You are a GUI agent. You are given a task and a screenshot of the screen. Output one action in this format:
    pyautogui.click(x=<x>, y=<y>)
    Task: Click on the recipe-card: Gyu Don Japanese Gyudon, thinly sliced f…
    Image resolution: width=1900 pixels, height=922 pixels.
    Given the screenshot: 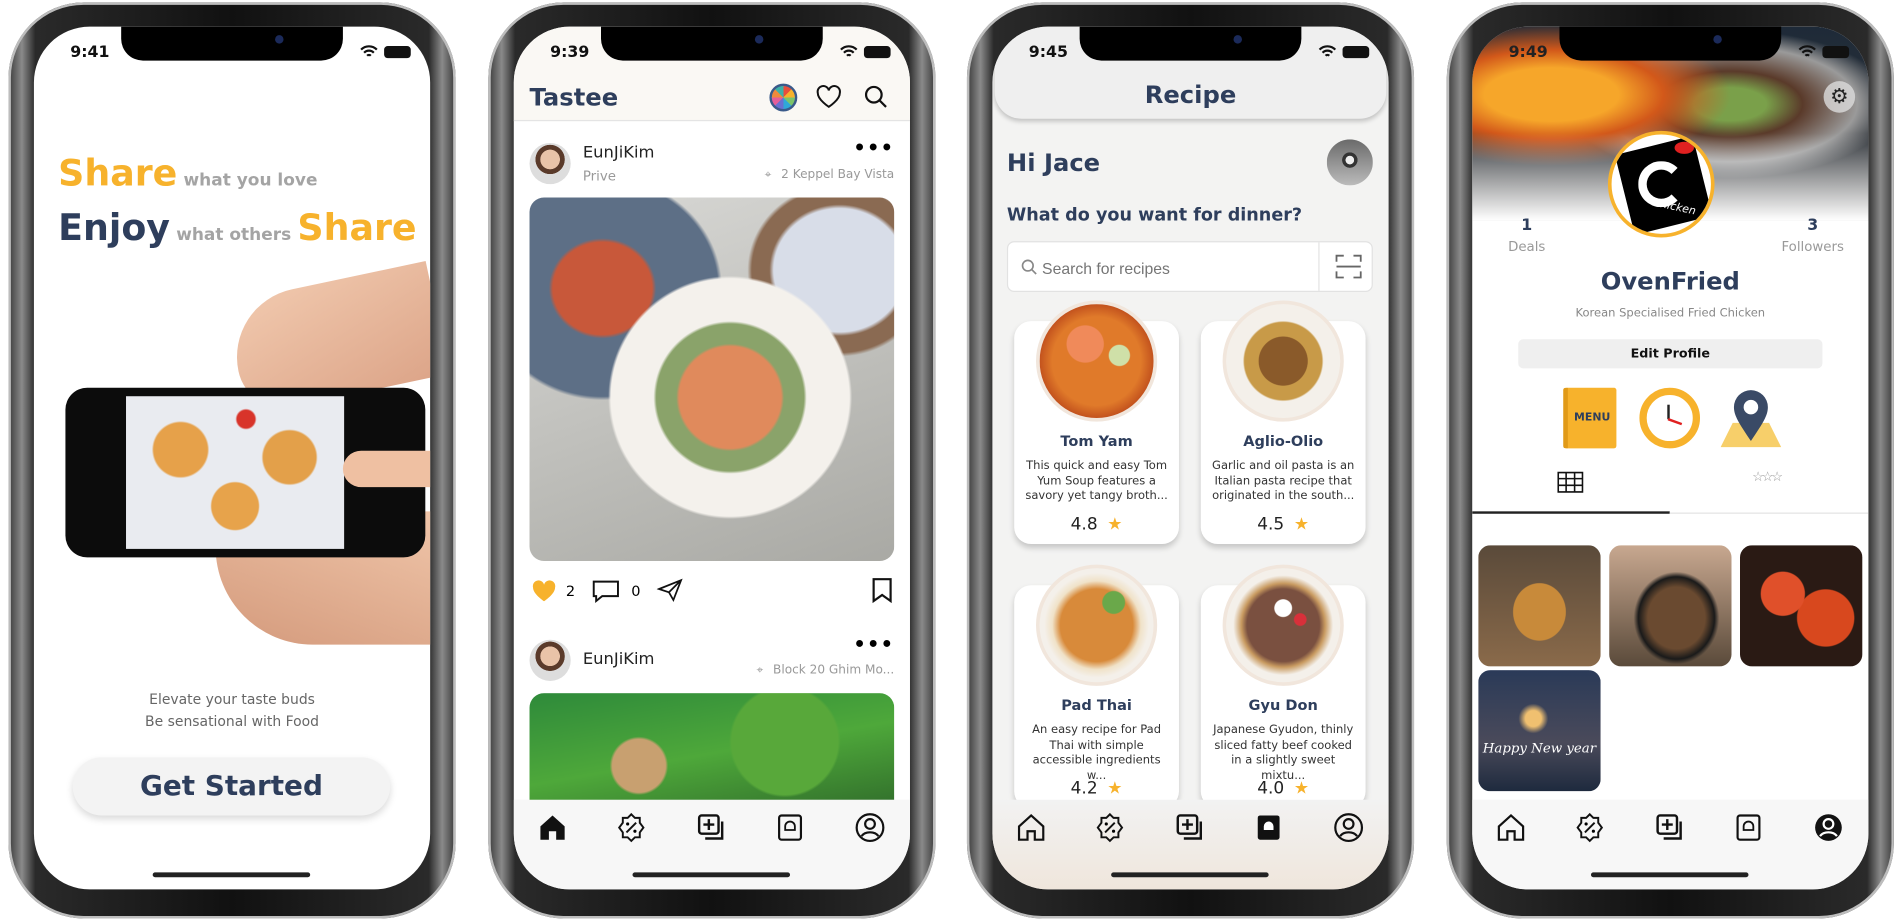 What is the action you would take?
    pyautogui.click(x=1283, y=686)
    